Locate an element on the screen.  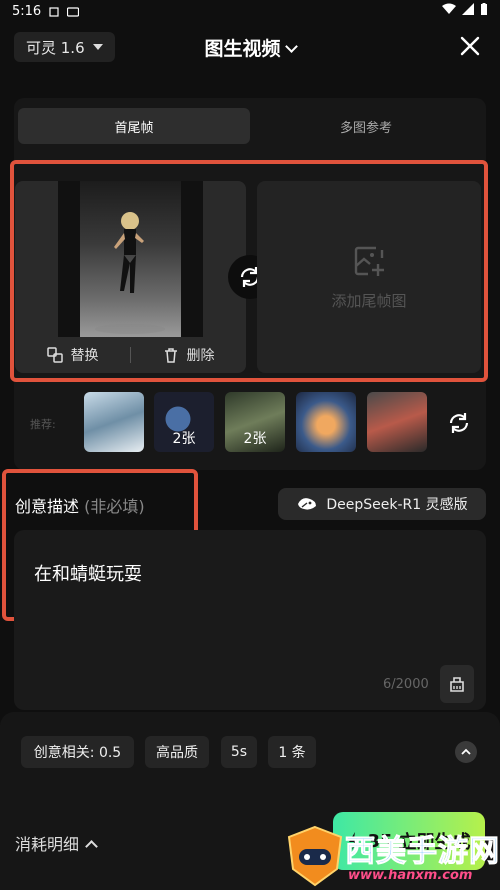
eraser-icon is located at coordinates (457, 684).